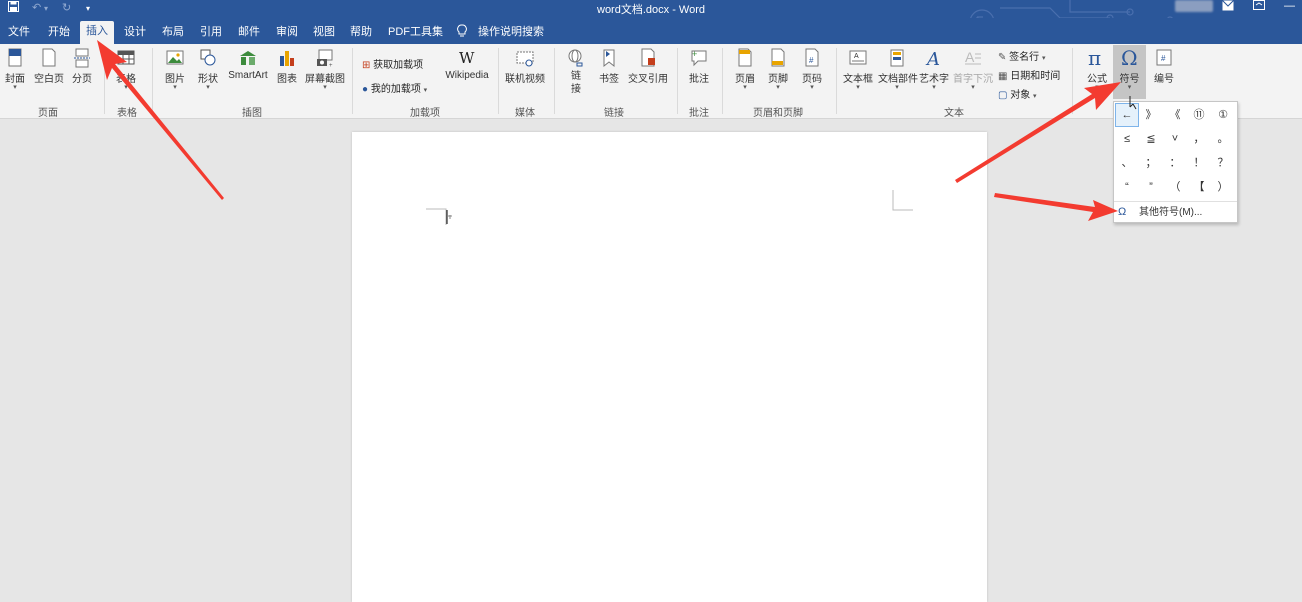 The width and height of the screenshot is (1302, 602). Describe the element at coordinates (1199, 163) in the screenshot. I see `symbol-cell: ！` at that location.